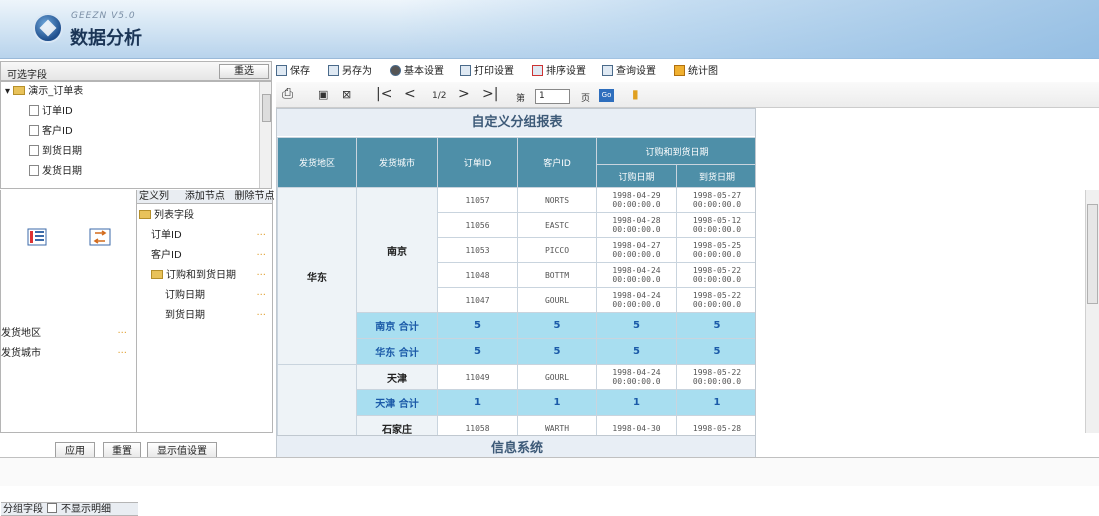 The image size is (1099, 516). What do you see at coordinates (397, 377) in the screenshot?
I see `city-cell: 天津` at bounding box center [397, 377].